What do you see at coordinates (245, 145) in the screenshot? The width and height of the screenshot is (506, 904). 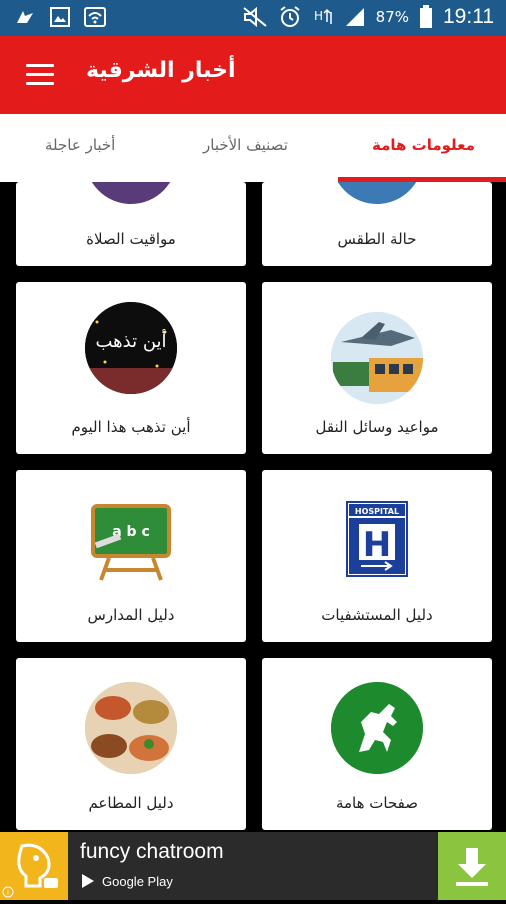 I see `tab-news-categories: تصنيف الأخبار` at bounding box center [245, 145].